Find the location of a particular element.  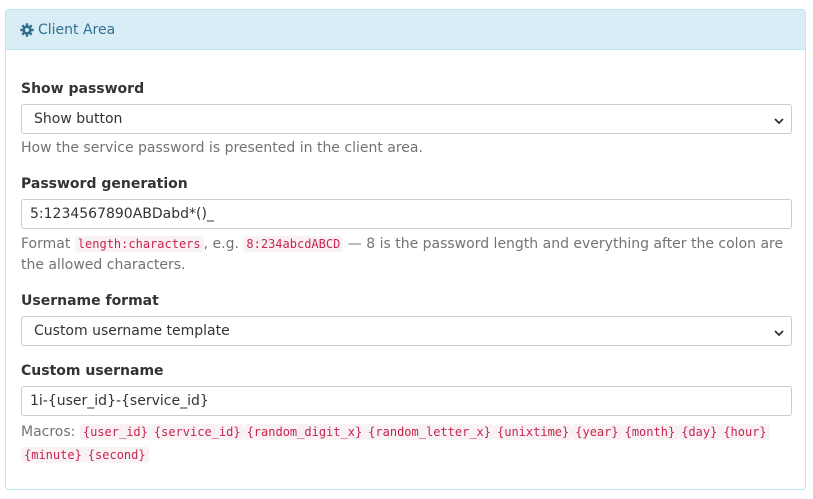

show-password-selected-value: Show button is located at coordinates (78, 119).